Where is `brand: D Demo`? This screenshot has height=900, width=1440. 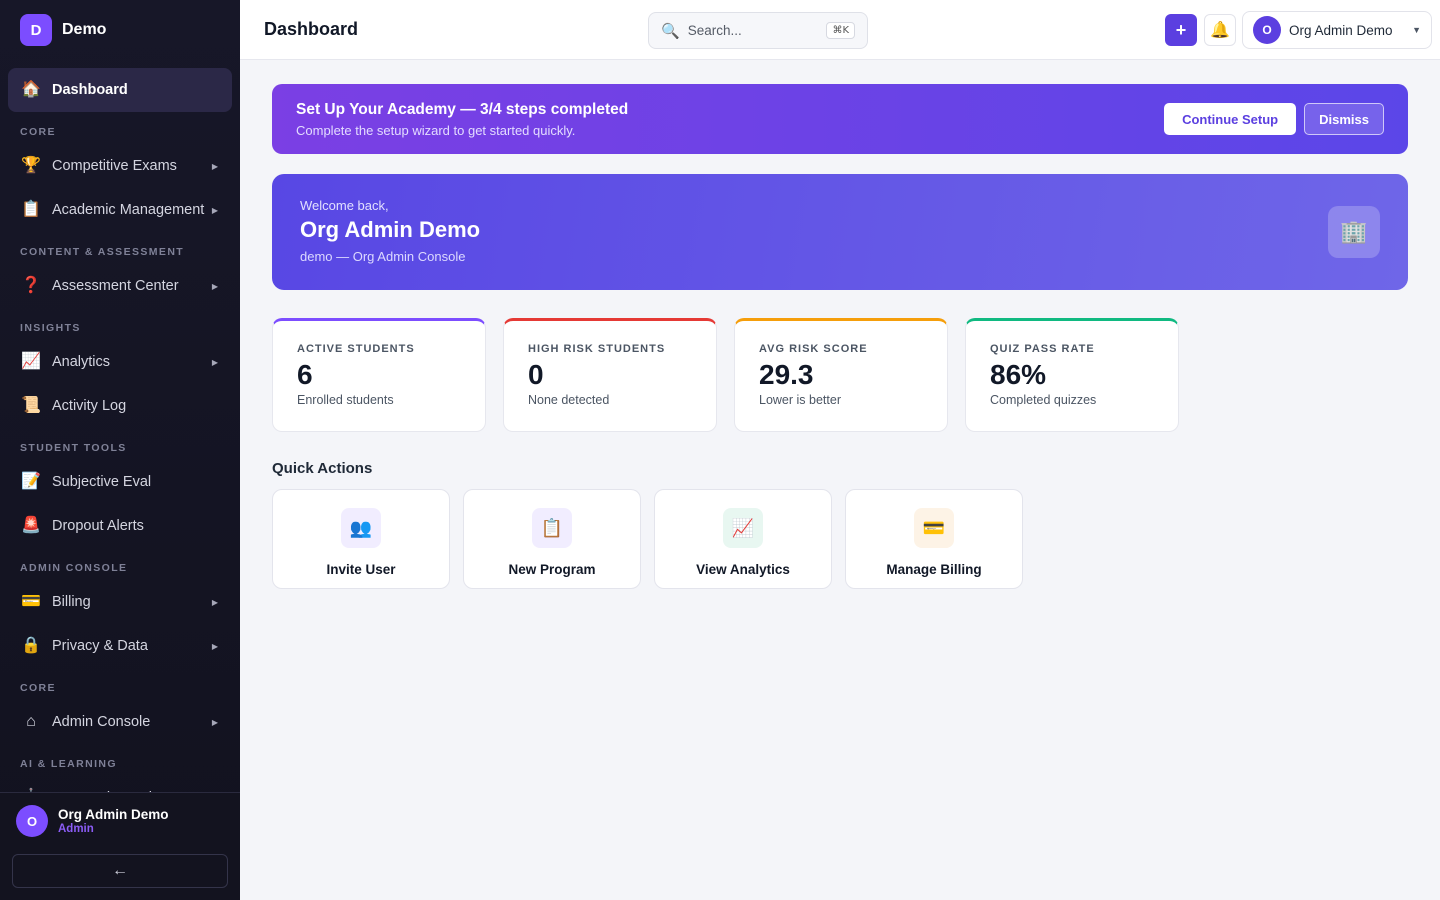 brand: D Demo is located at coordinates (120, 30).